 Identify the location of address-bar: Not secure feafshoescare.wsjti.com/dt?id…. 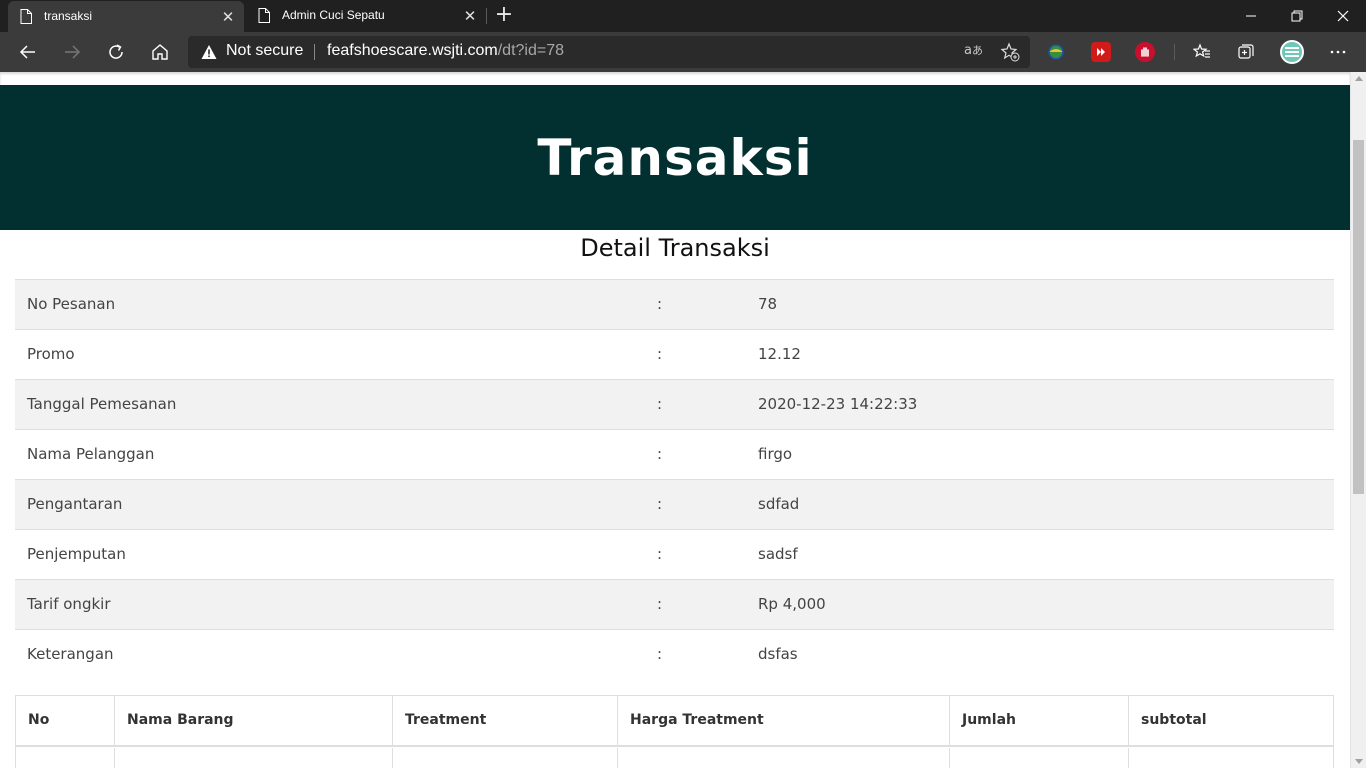
(609, 52).